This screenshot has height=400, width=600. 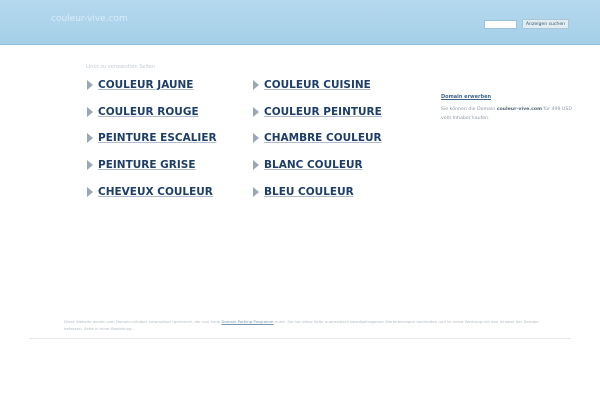 I want to click on keyword-label: COULEUR PEINTURE, so click(x=323, y=112).